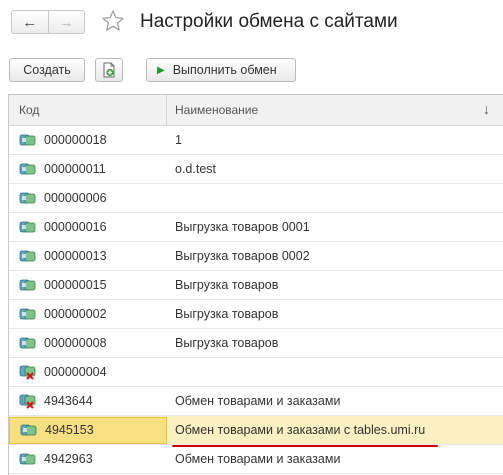 The height and width of the screenshot is (475, 503). I want to click on cell-name-text: o.d.test, so click(195, 169).